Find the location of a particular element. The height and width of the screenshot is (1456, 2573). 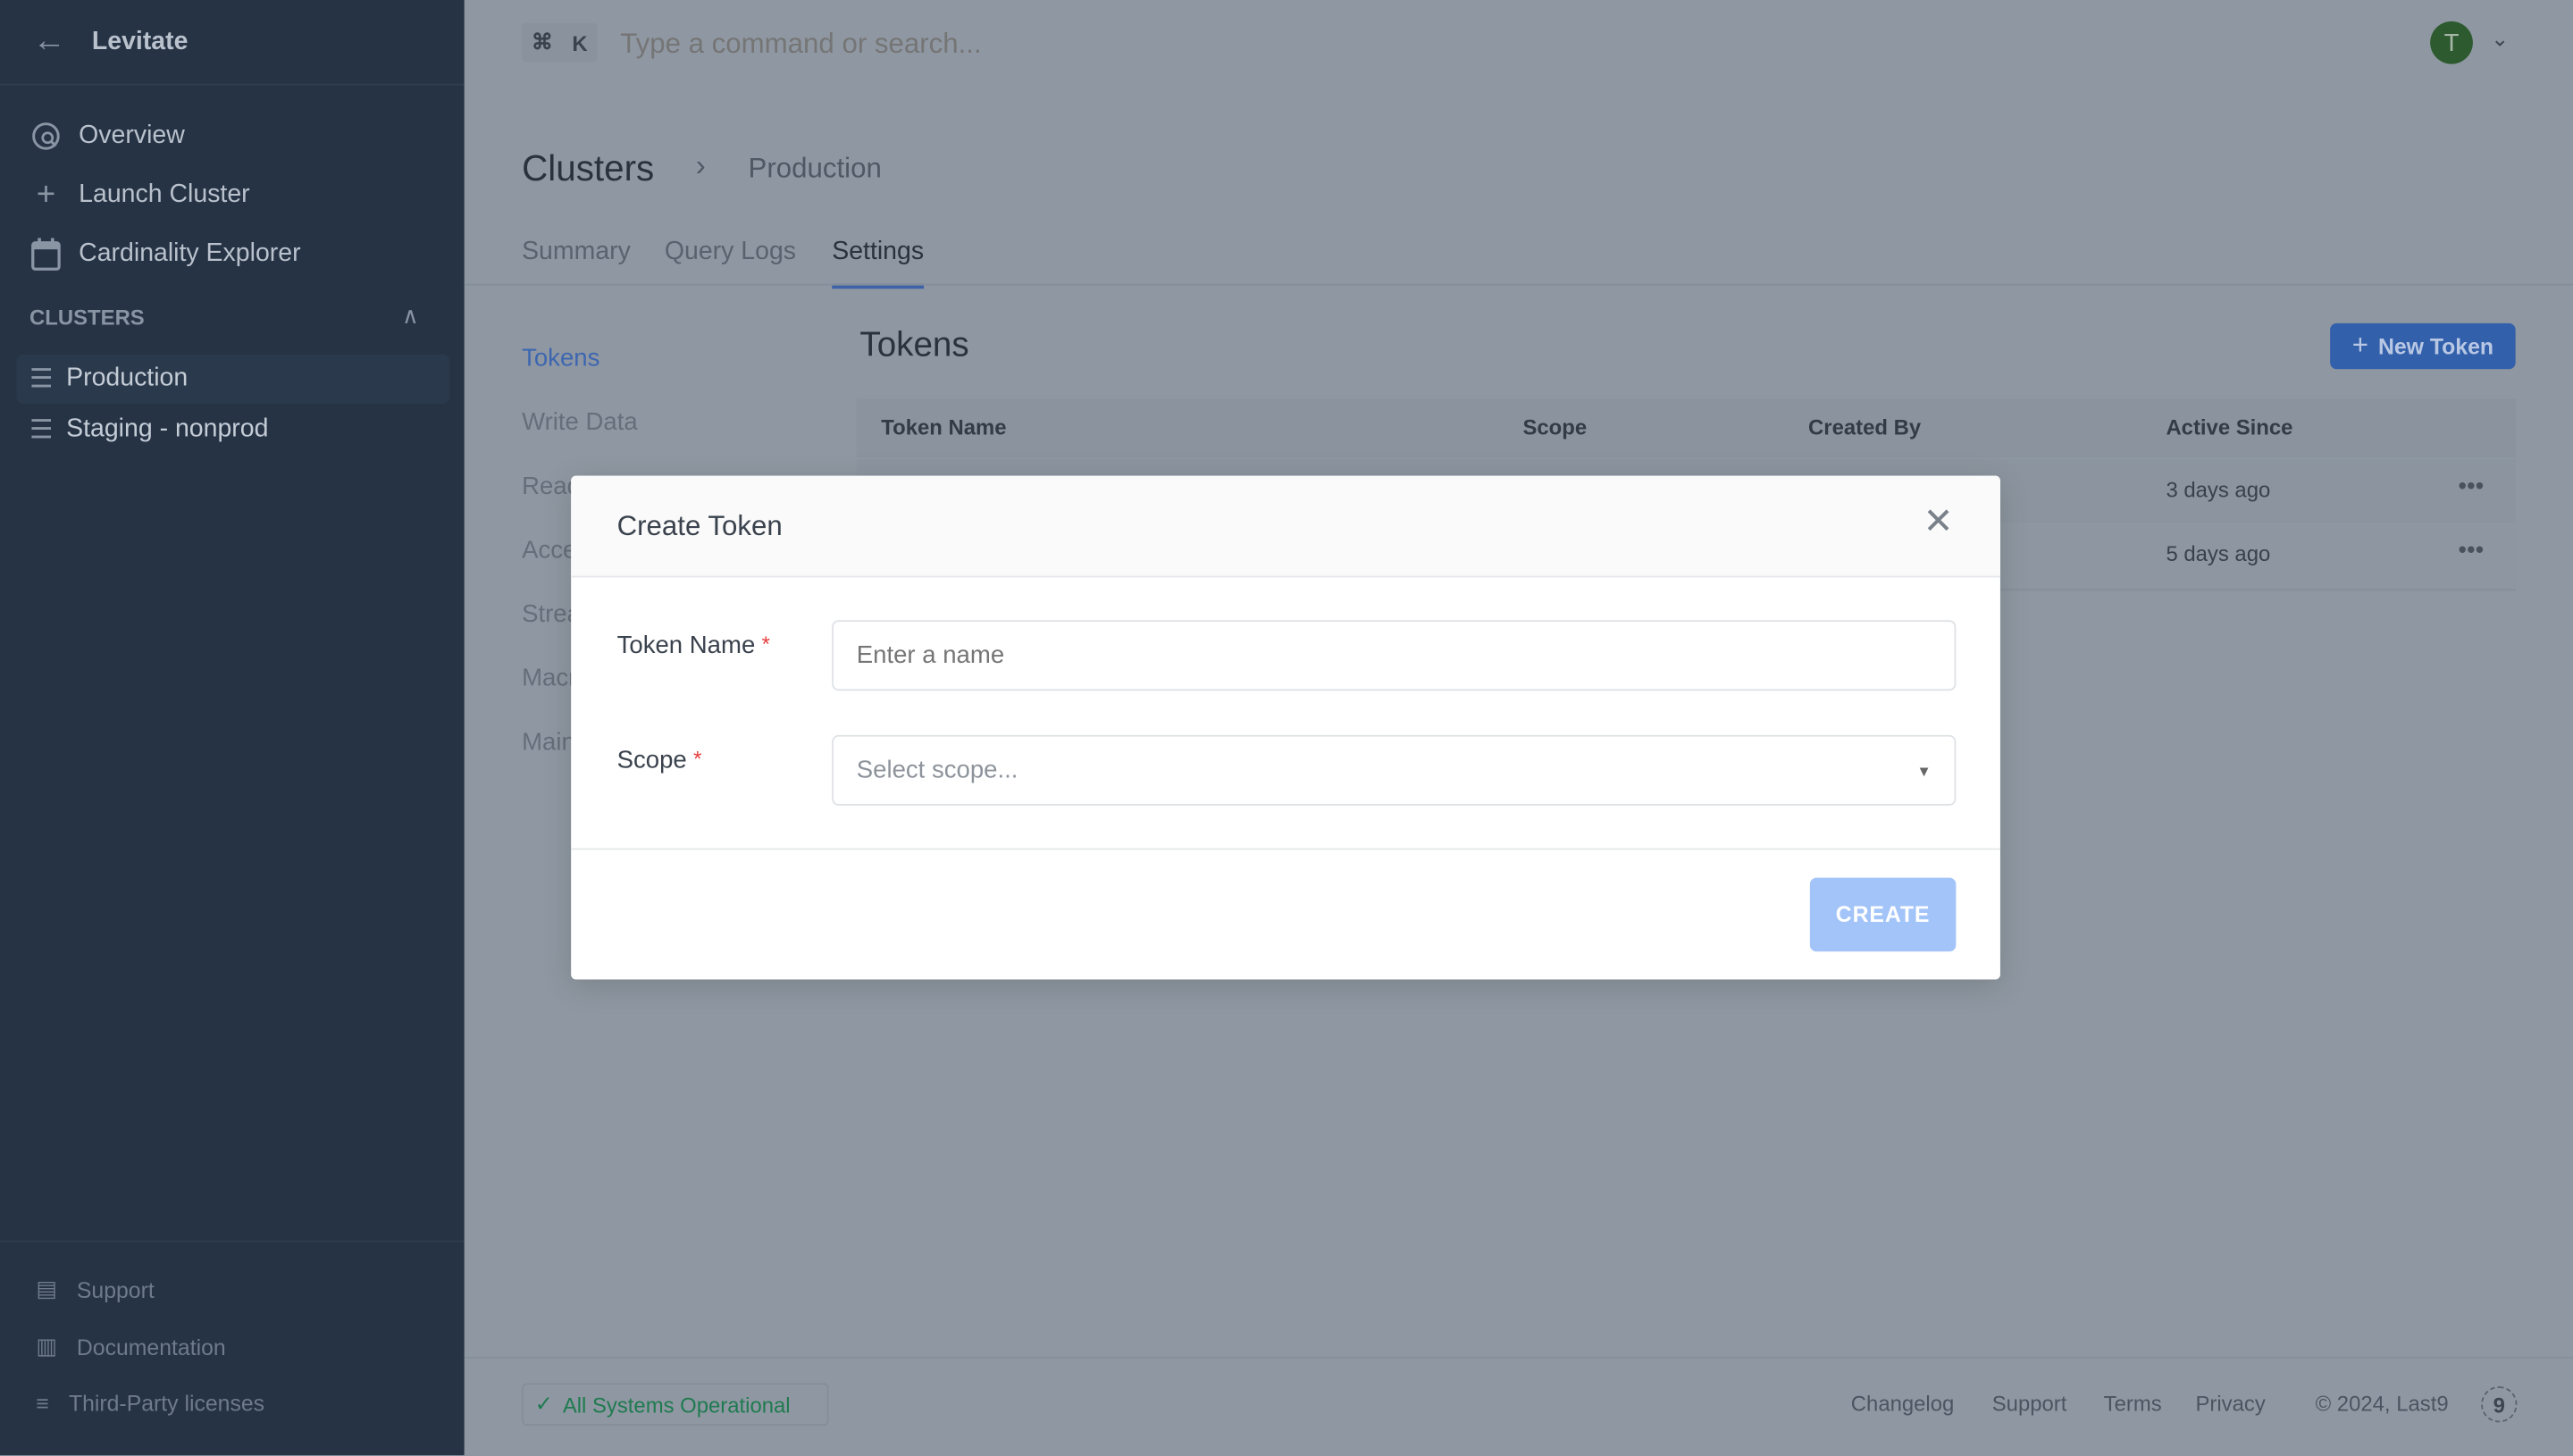

clusters-section-title: CLUSTERS is located at coordinates (87, 318).